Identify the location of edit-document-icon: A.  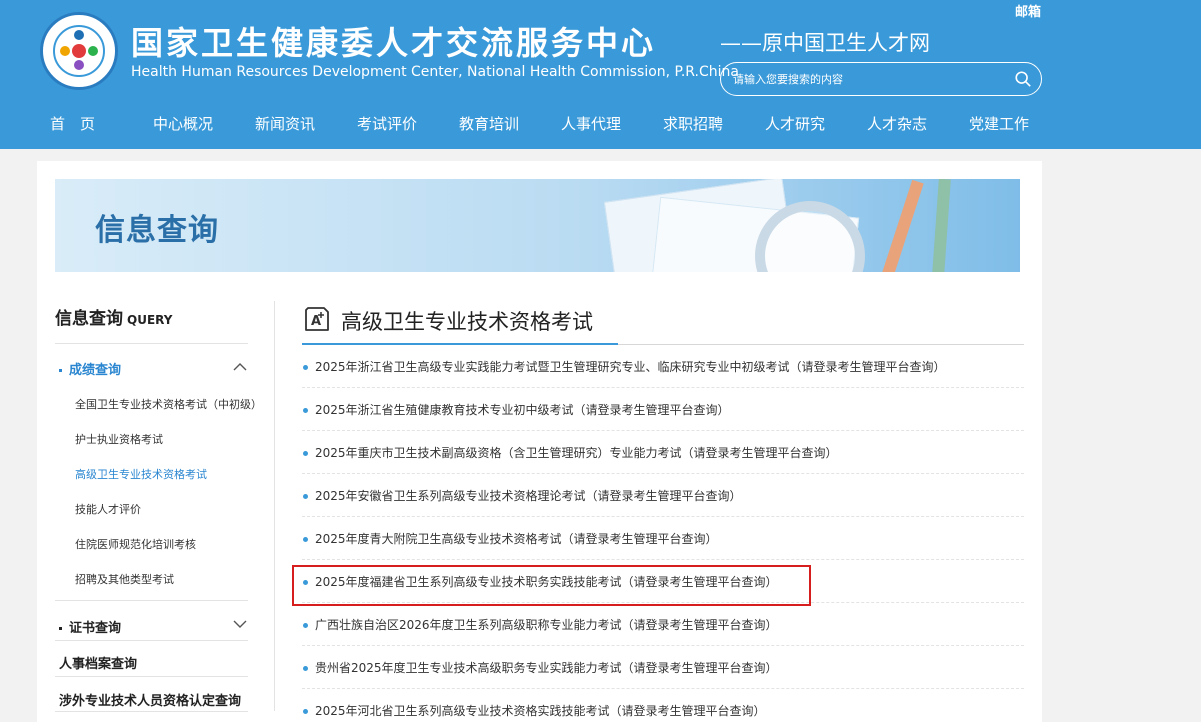
(317, 319).